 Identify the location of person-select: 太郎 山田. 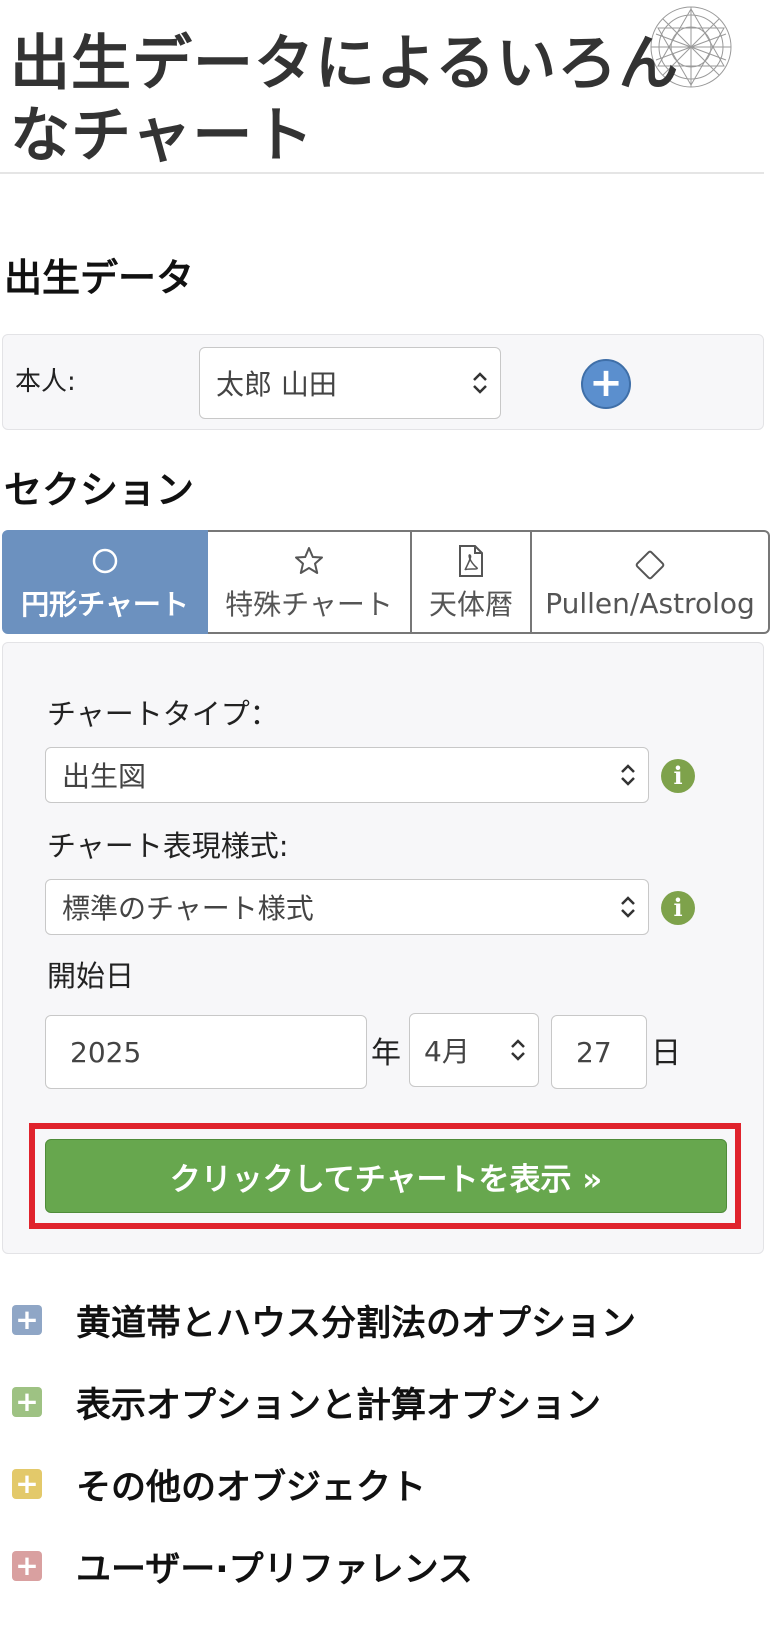
(350, 383).